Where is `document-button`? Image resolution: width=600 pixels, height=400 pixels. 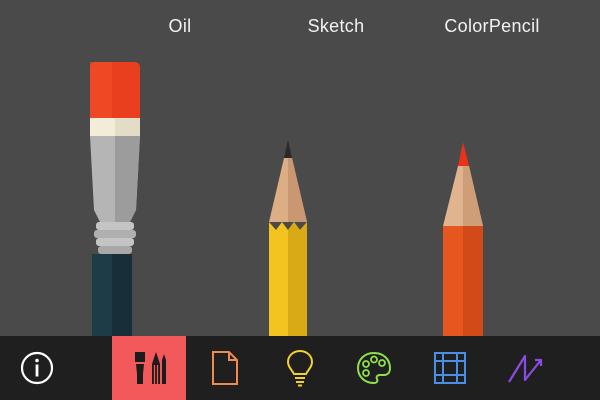 document-button is located at coordinates (225, 368).